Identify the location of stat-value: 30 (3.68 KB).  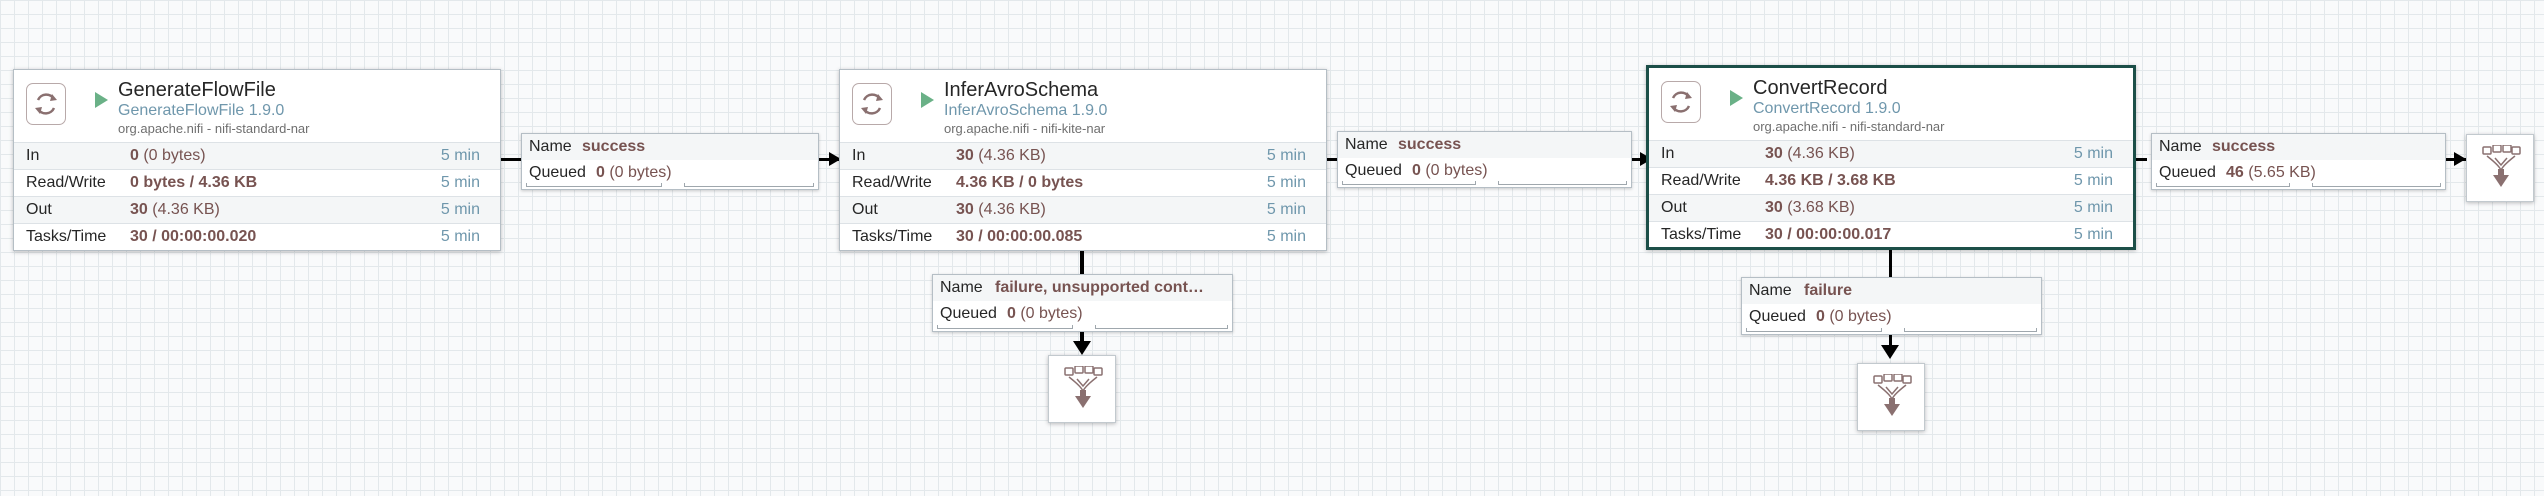
(1810, 207).